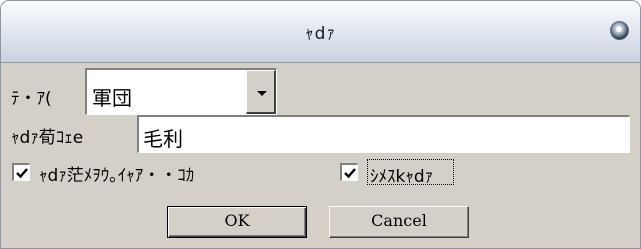 Image resolution: width=641 pixels, height=249 pixels. I want to click on field2-input: 毛利, so click(383, 134).